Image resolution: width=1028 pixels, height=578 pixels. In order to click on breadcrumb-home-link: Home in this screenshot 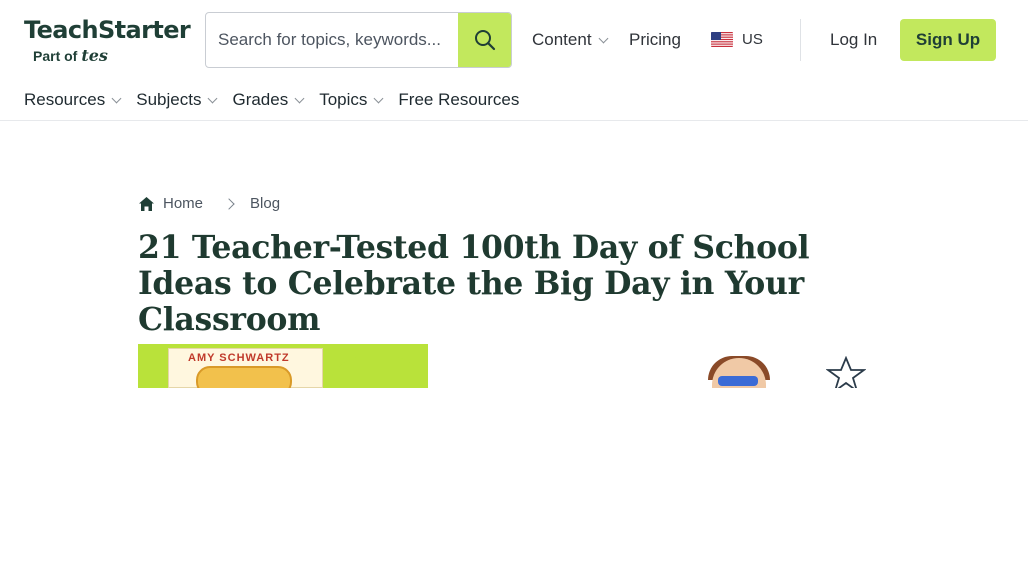, I will do `click(183, 203)`.